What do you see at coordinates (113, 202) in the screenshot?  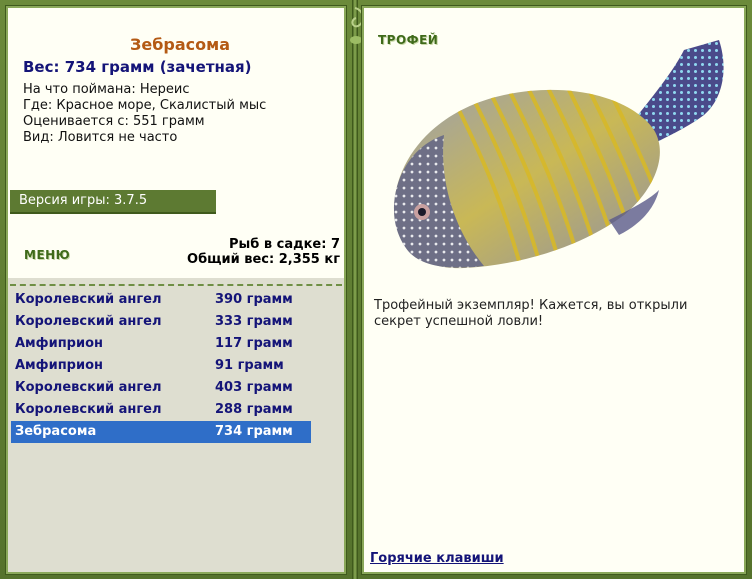 I see `version-bar: Версия игры: 3.7.5` at bounding box center [113, 202].